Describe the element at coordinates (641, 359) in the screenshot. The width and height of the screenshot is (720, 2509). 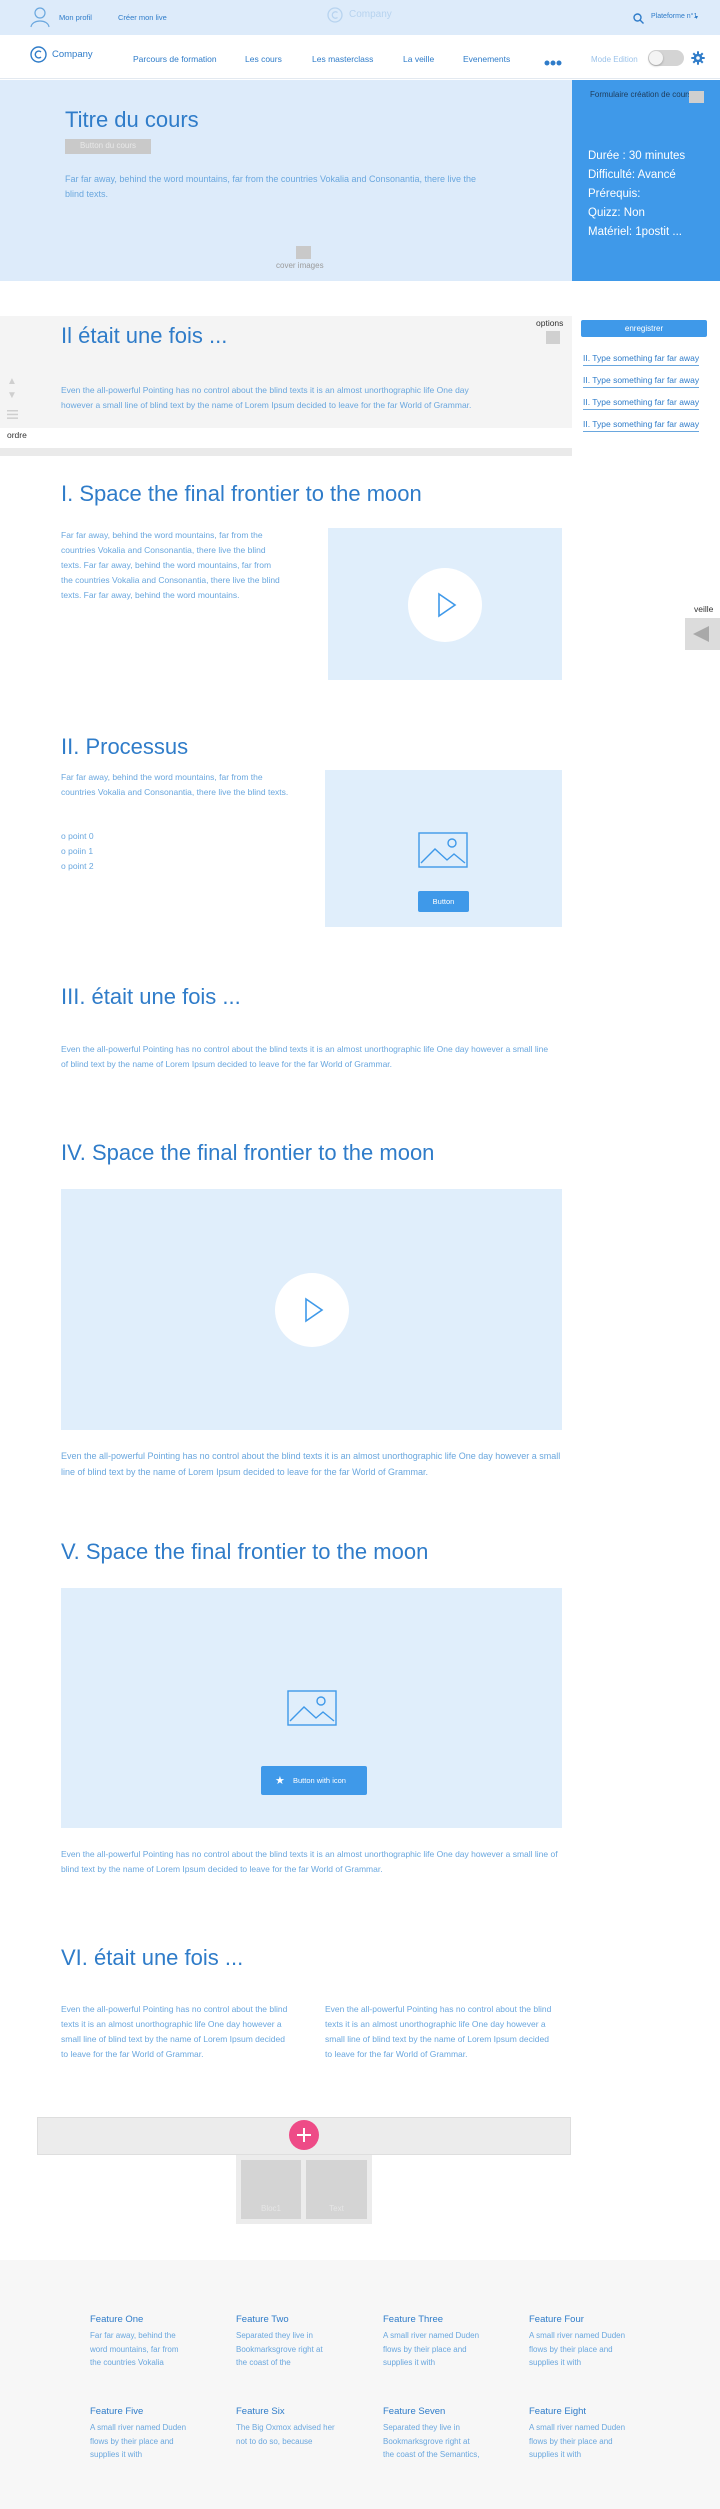
I see `side-link-1: II. Type something far far away` at that location.